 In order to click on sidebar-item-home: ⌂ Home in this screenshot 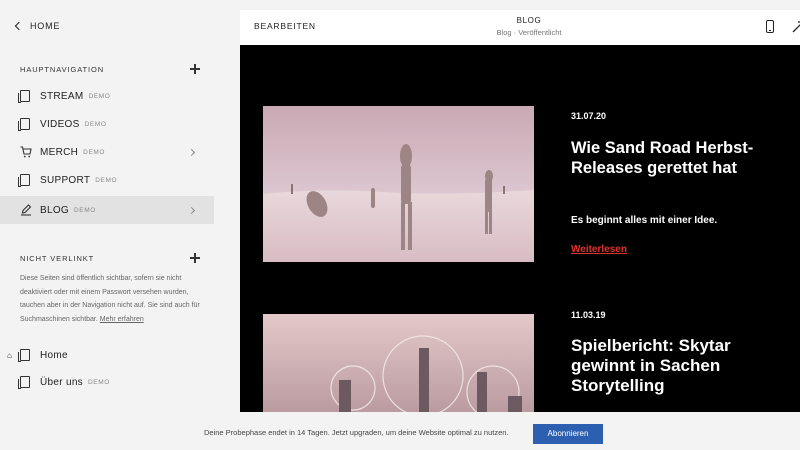, I will do `click(107, 355)`.